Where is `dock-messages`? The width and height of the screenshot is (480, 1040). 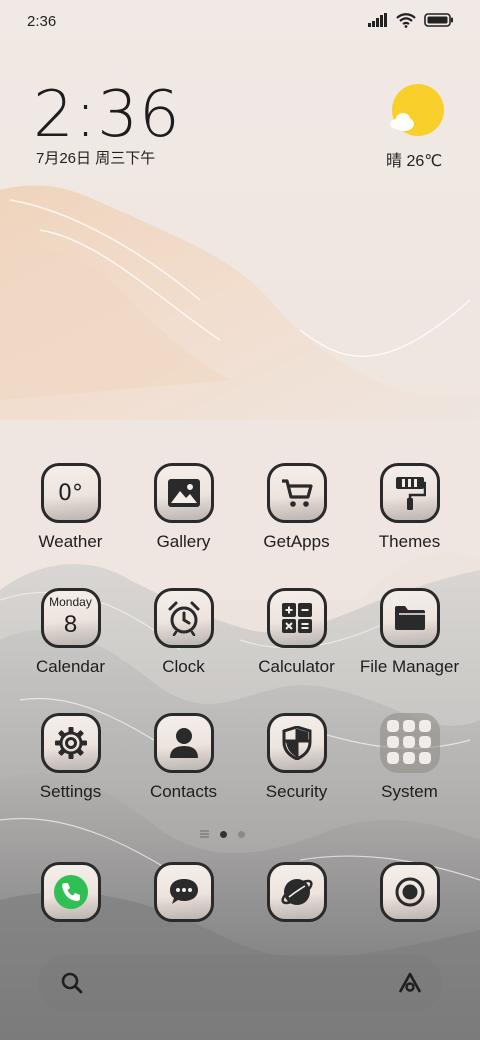
dock-messages is located at coordinates (183, 892).